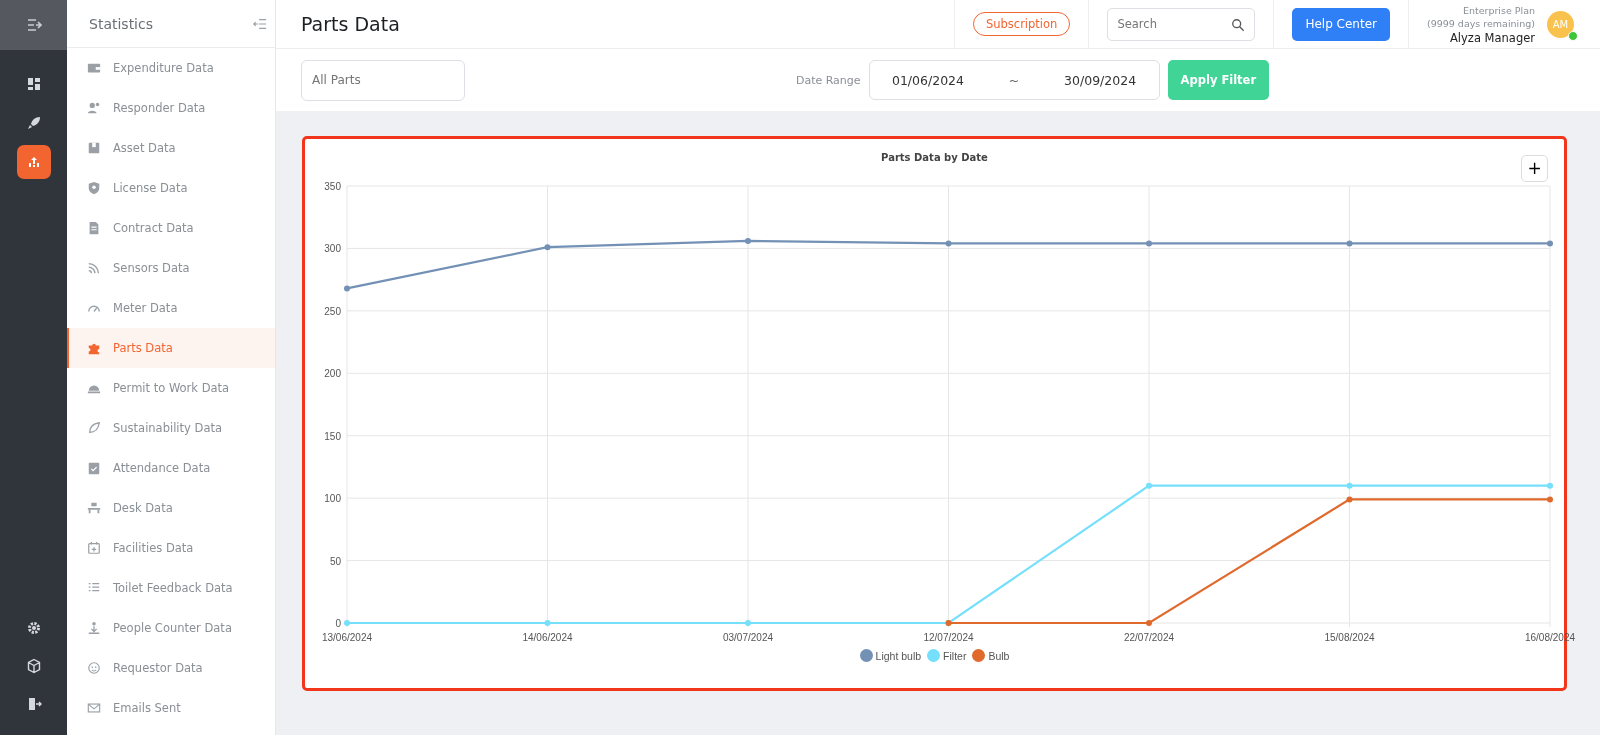 The width and height of the screenshot is (1600, 735). What do you see at coordinates (121, 23) in the screenshot?
I see `sidebar-title: Statistics` at bounding box center [121, 23].